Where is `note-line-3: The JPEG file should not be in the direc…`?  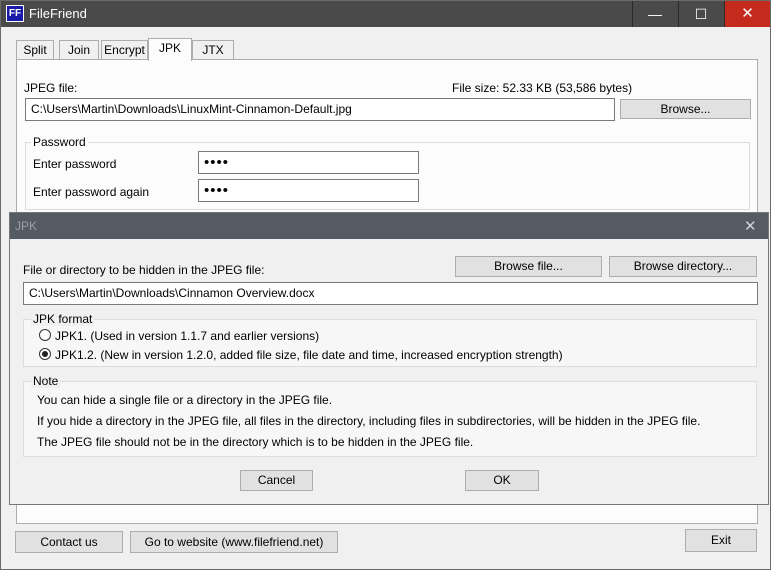
note-line-3: The JPEG file should not be in the direc… is located at coordinates (255, 442).